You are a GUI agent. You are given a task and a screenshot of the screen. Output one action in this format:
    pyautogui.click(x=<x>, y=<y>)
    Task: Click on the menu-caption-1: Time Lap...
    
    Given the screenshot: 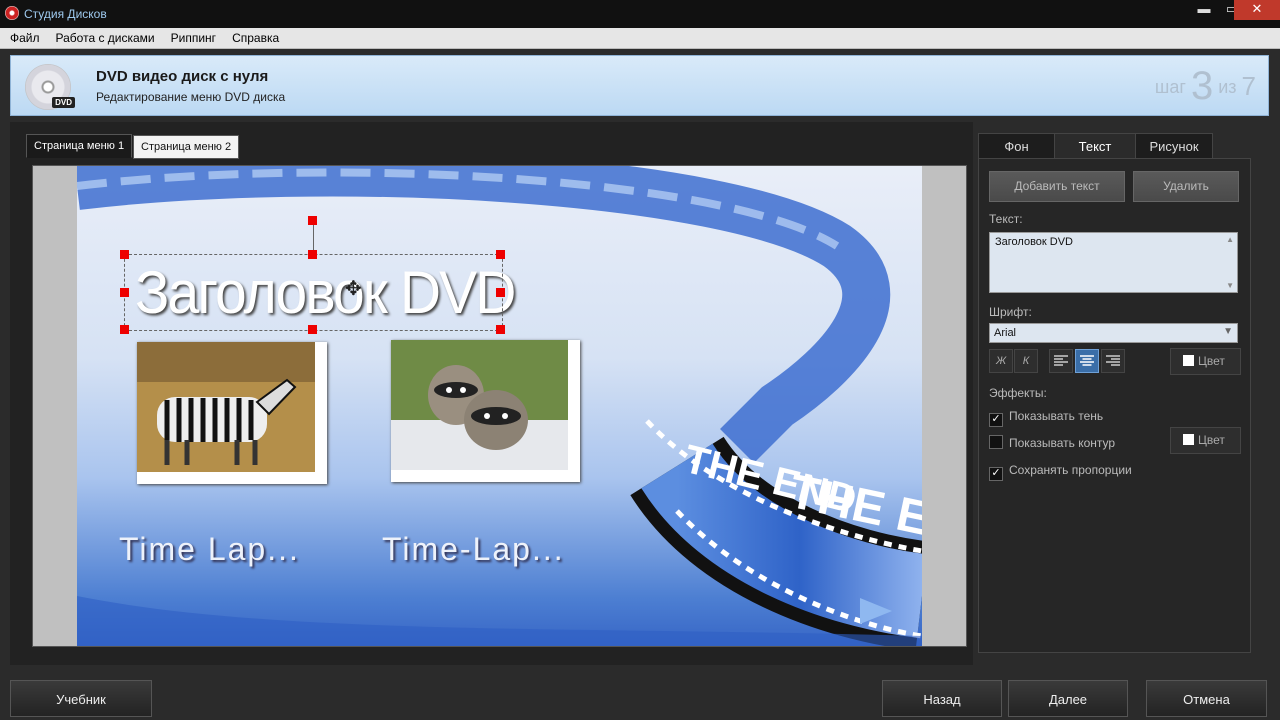 What is the action you would take?
    pyautogui.click(x=209, y=549)
    